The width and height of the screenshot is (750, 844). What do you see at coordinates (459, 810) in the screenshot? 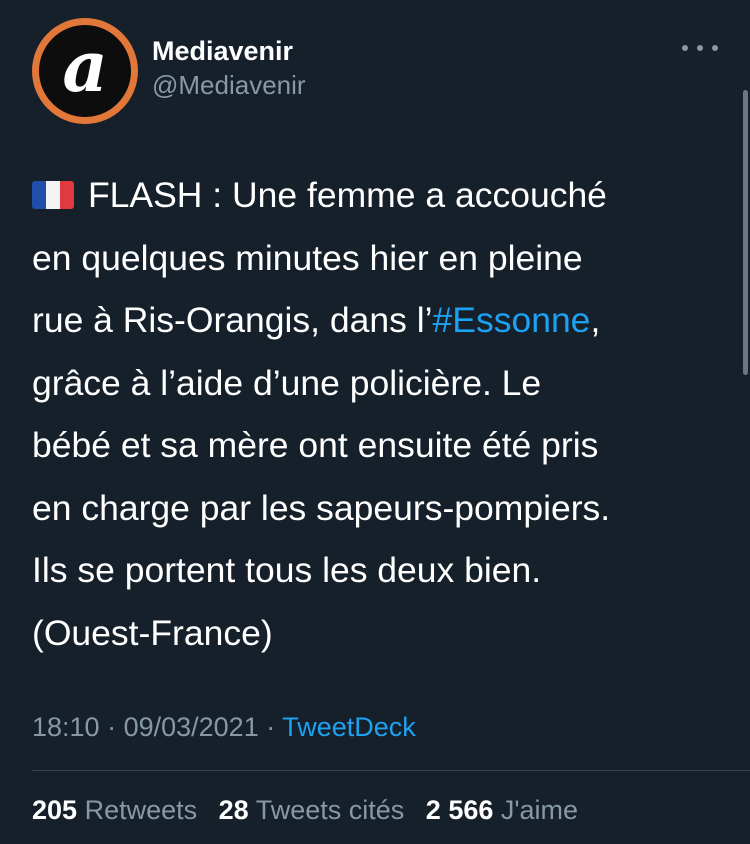
I see `likes-count: 2 566` at bounding box center [459, 810].